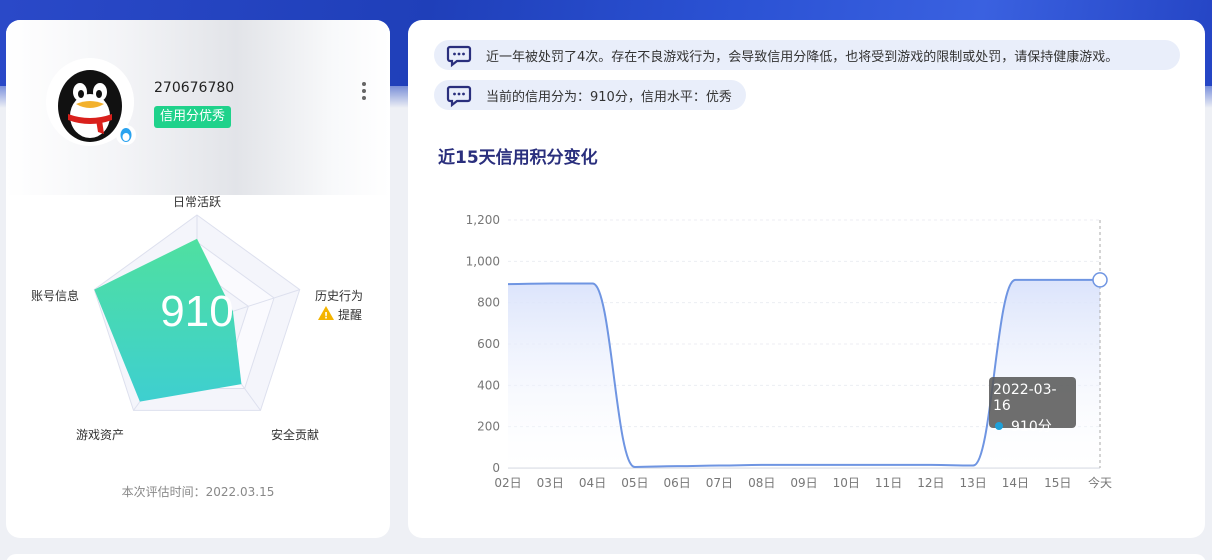 The image size is (1212, 560). Describe the element at coordinates (488, 344) in the screenshot. I see `y-tick-label: 600` at that location.